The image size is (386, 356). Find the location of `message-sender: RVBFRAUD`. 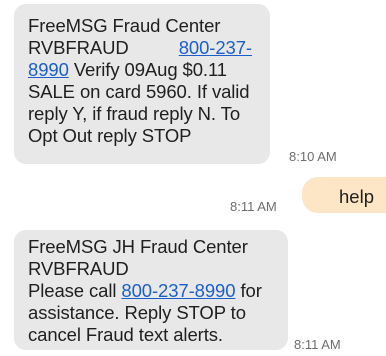

message-sender: RVBFRAUD is located at coordinates (78, 47).